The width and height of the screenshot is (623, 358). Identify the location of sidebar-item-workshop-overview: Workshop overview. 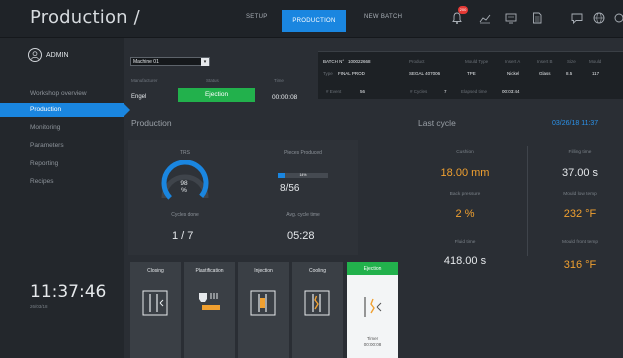
(62, 94).